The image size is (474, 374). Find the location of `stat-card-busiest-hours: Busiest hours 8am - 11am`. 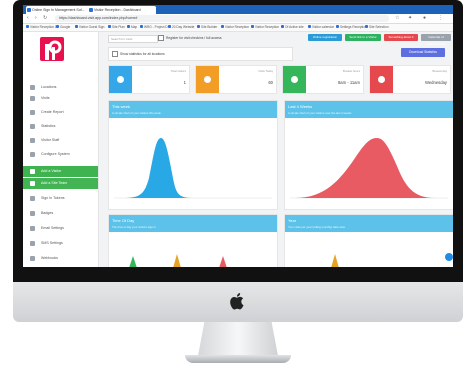

stat-card-busiest-hours: Busiest hours 8am - 11am is located at coordinates (323, 79).